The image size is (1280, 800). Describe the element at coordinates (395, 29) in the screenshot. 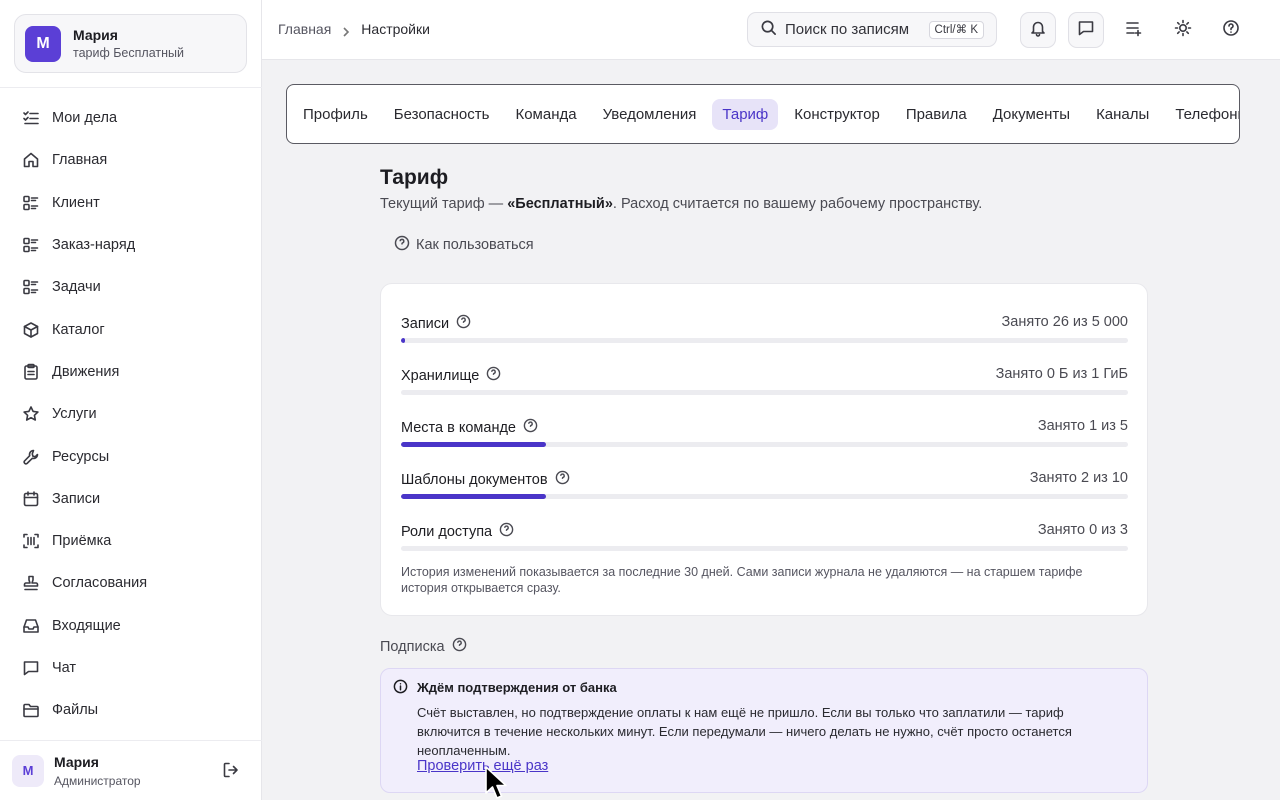

I see `breadcrumb-current: Настройки` at that location.